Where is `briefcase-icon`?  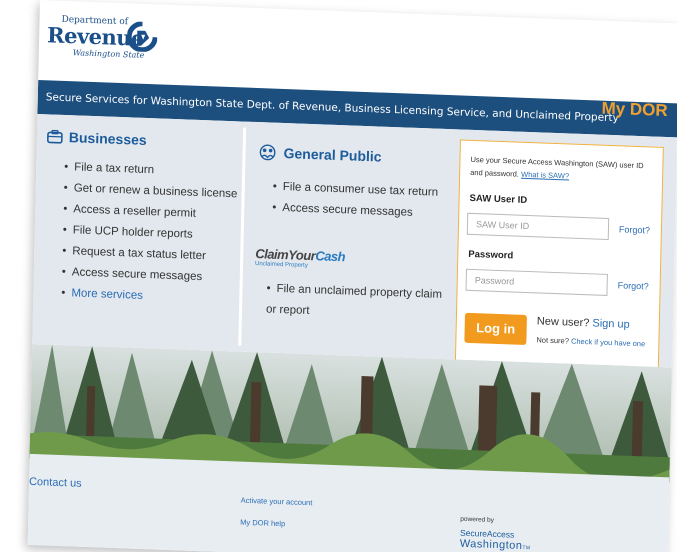
briefcase-icon is located at coordinates (55, 136).